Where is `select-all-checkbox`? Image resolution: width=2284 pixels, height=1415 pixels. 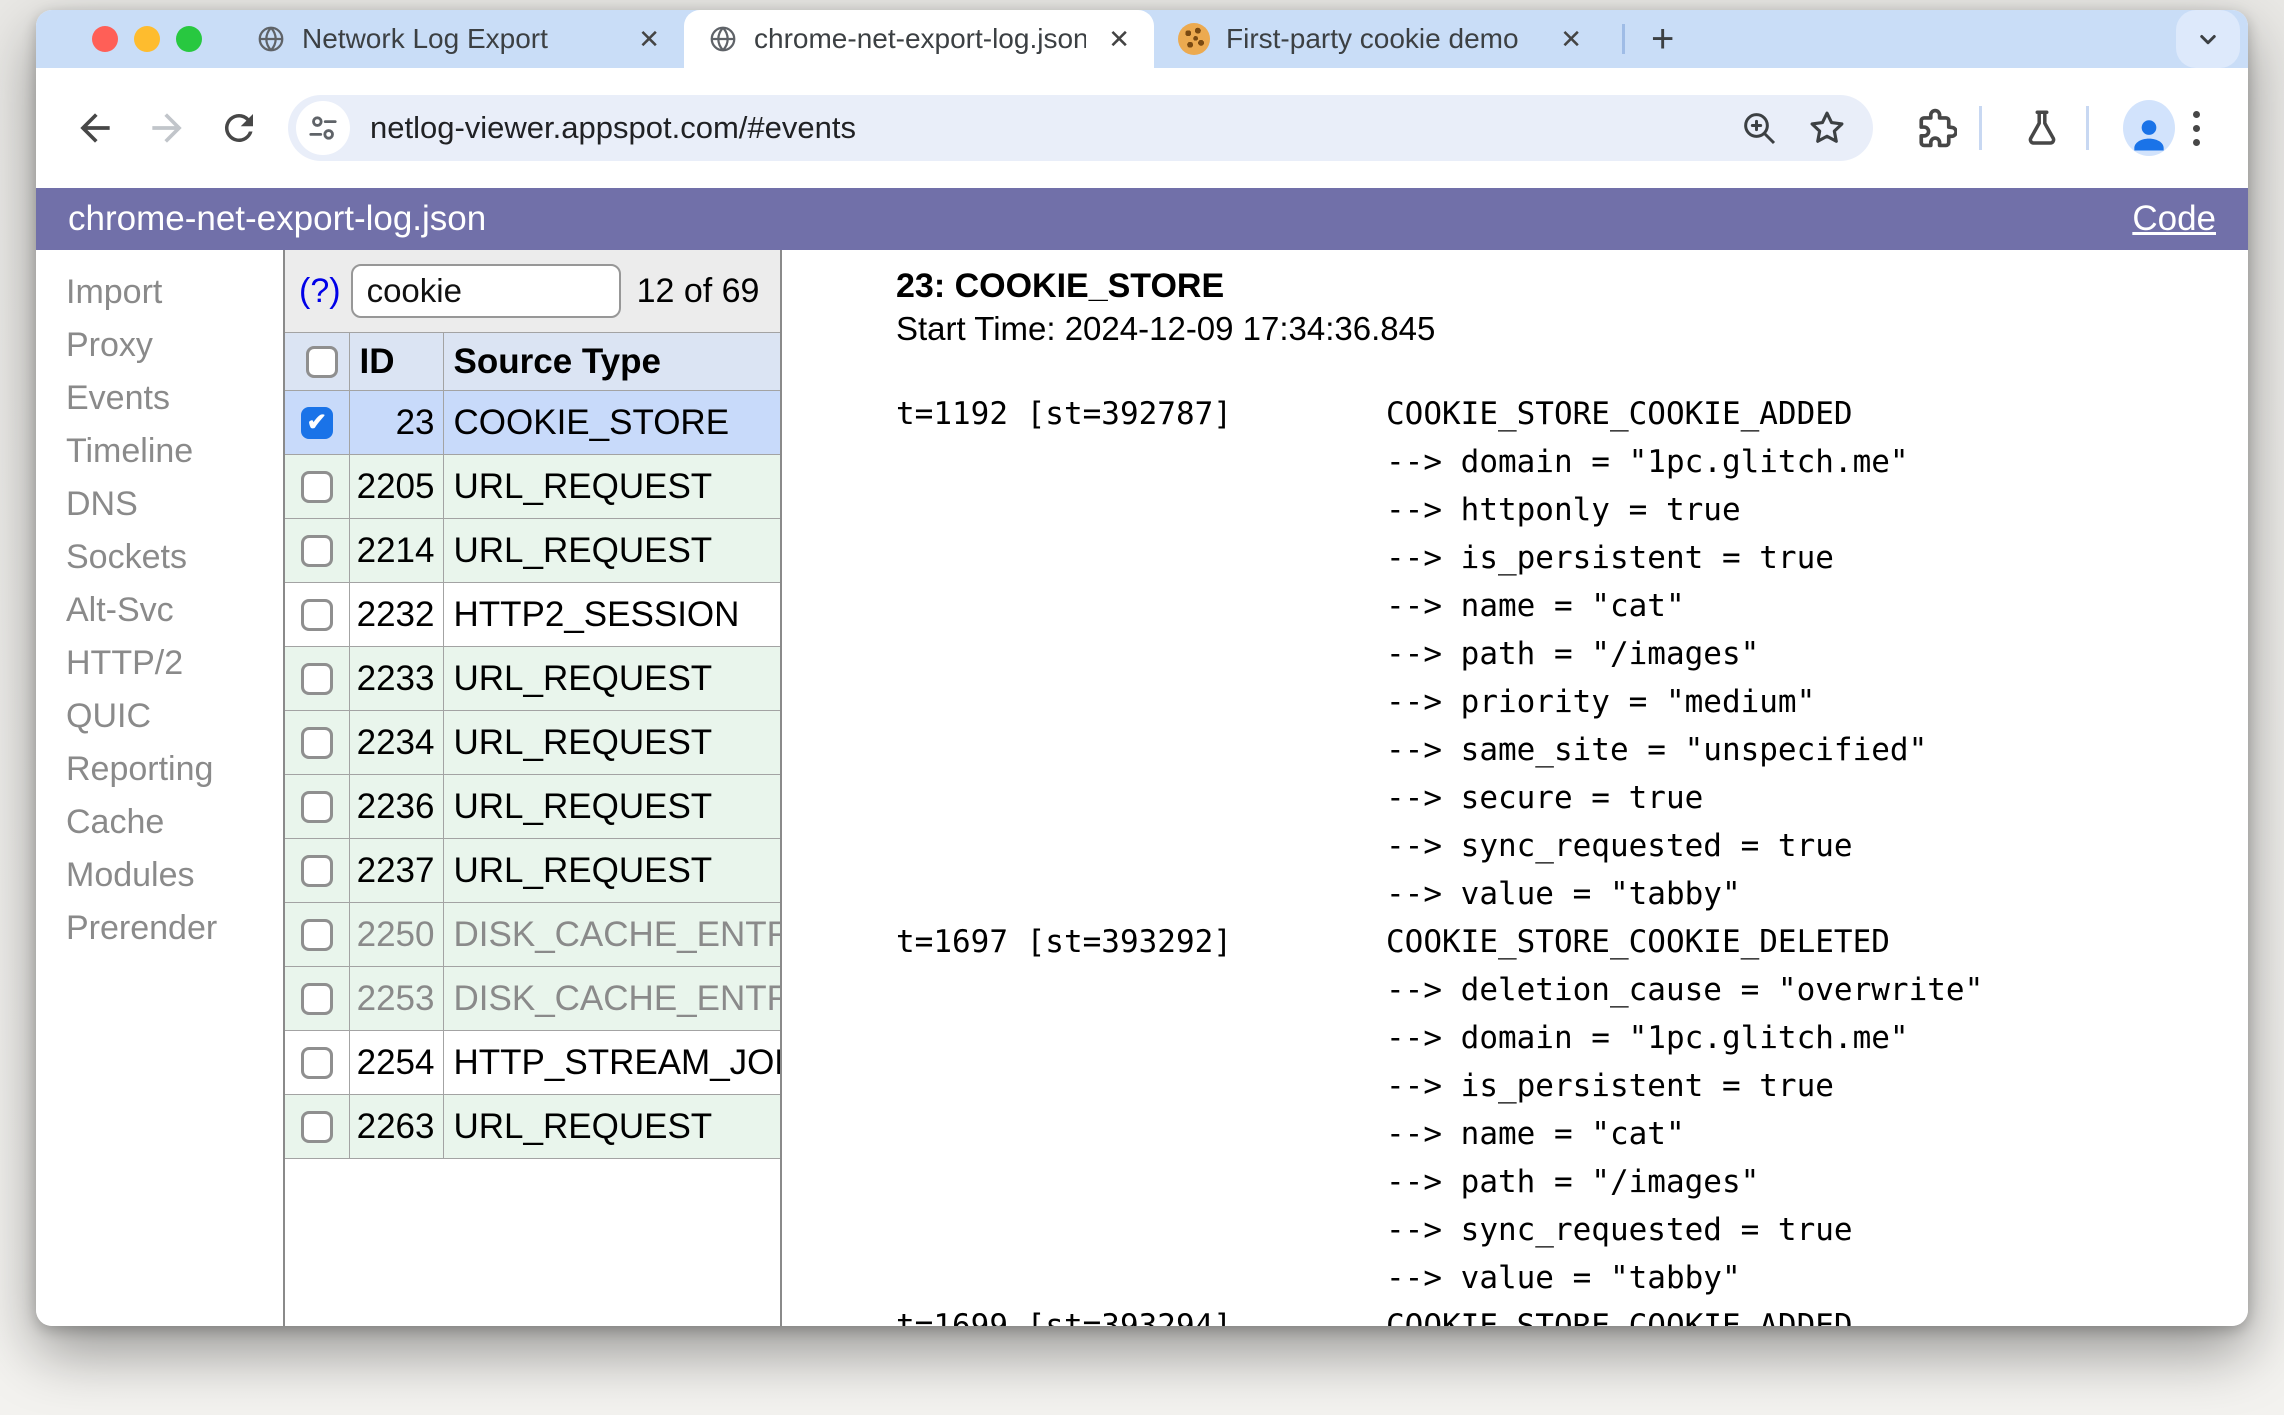 select-all-checkbox is located at coordinates (321, 361).